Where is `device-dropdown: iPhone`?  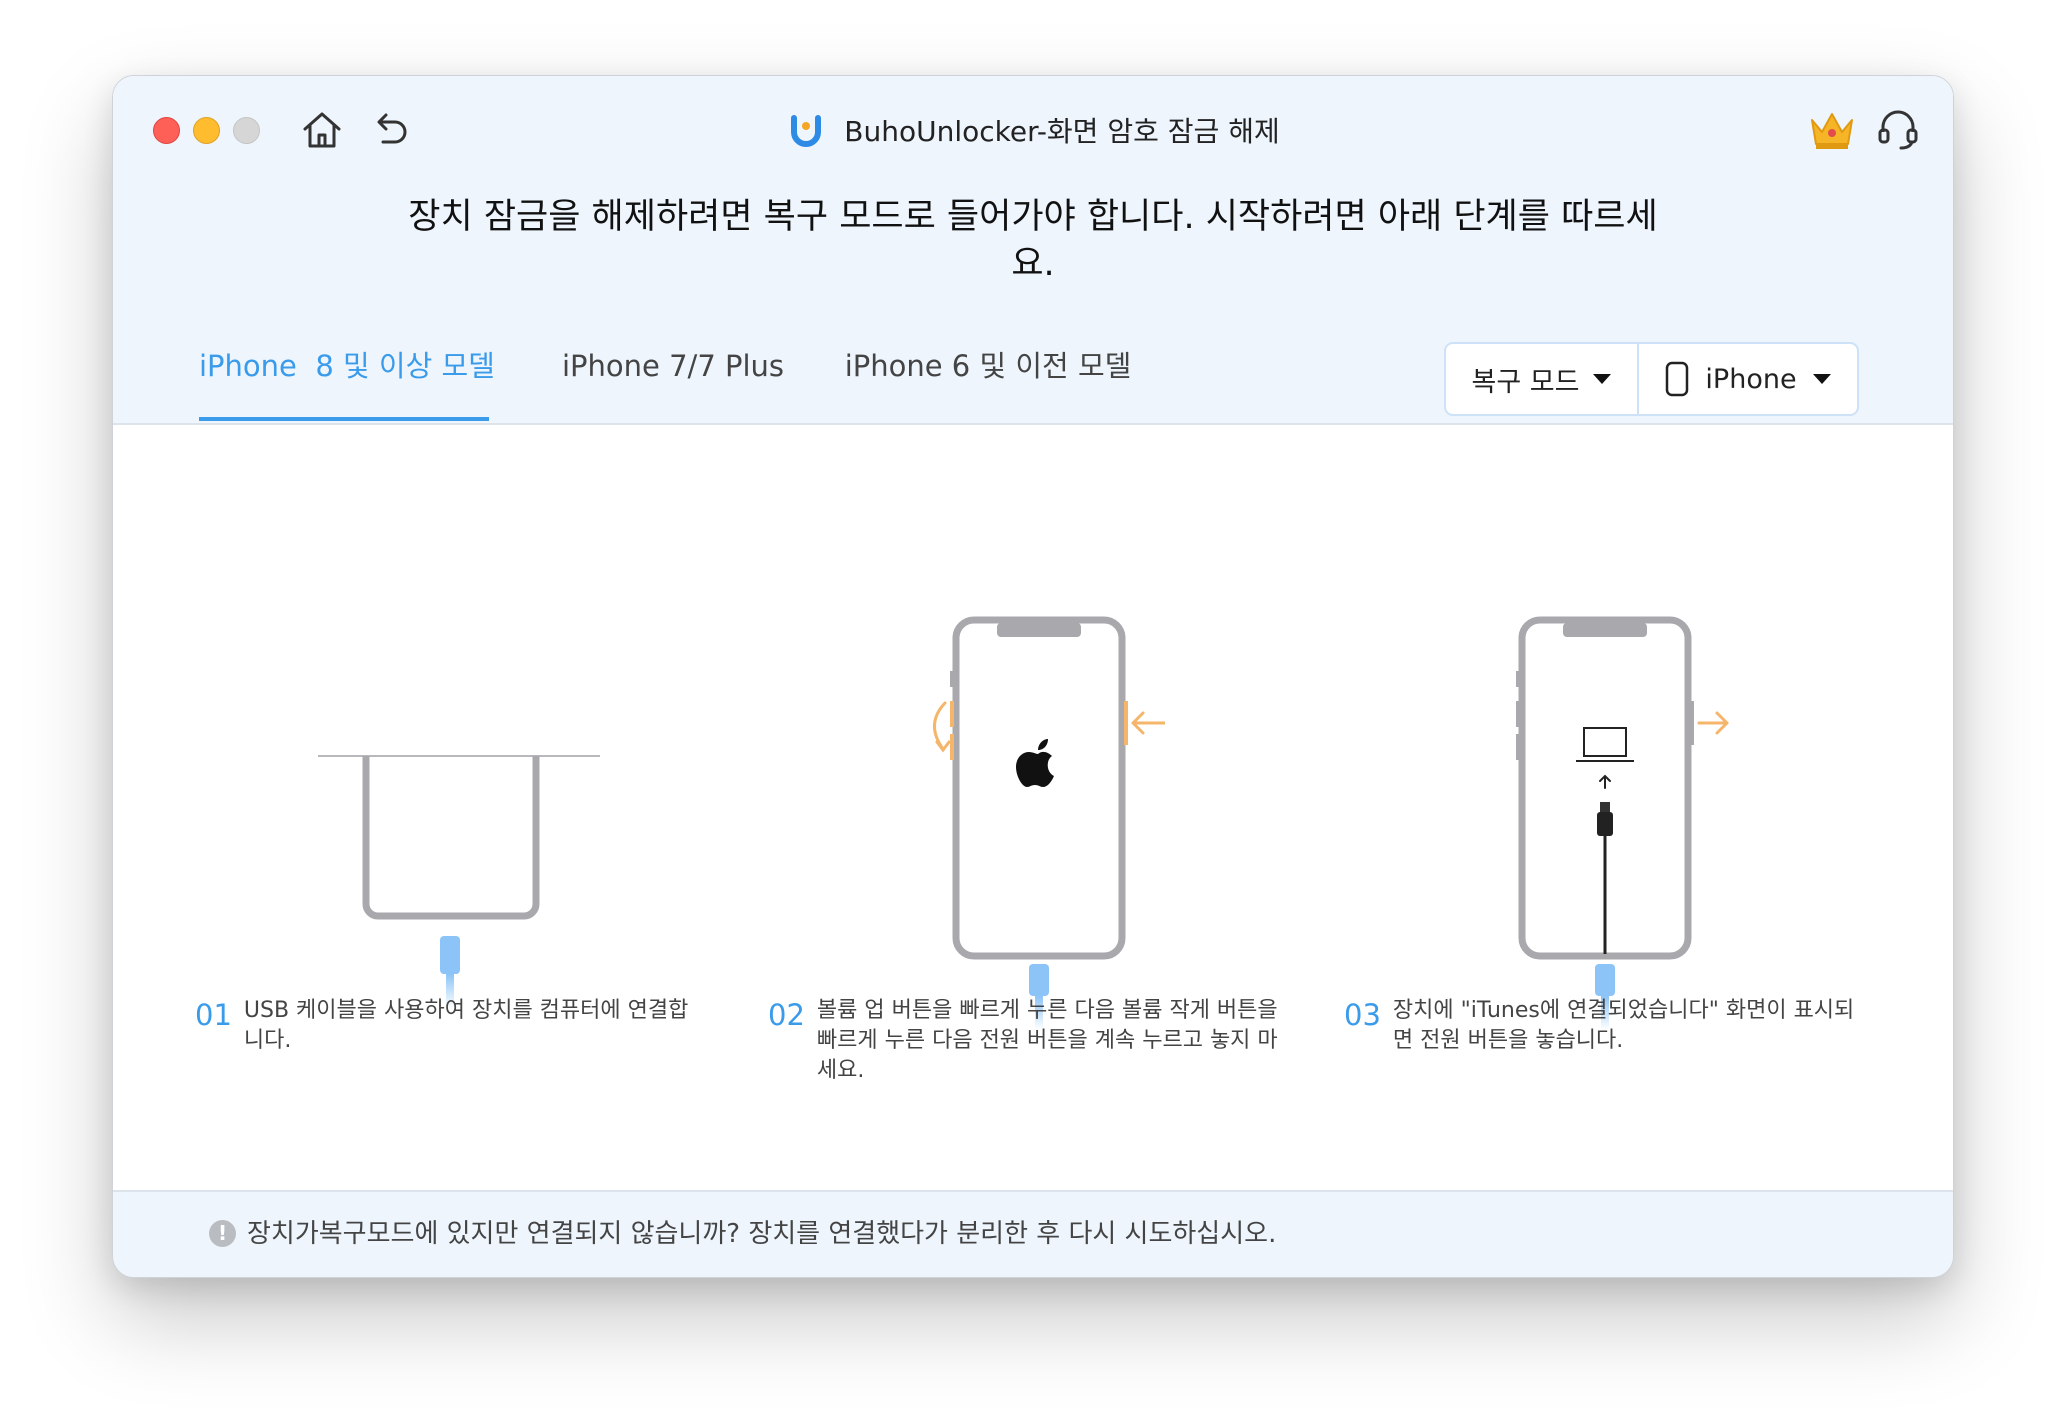 device-dropdown: iPhone is located at coordinates (1748, 379).